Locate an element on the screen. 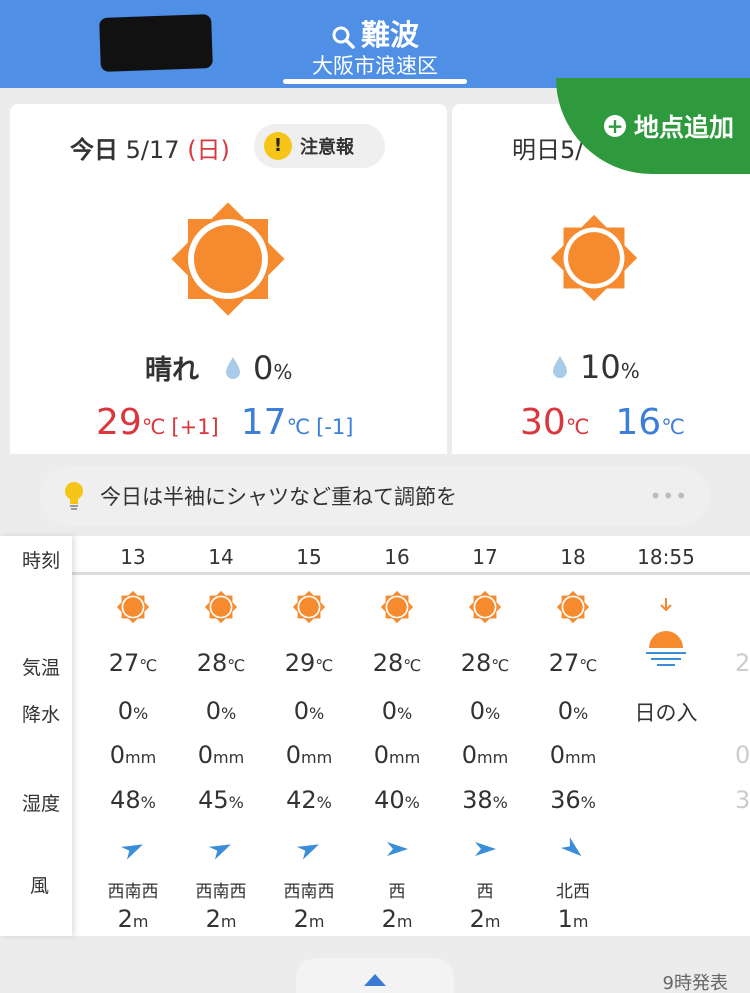  today-low-diff: [-1] is located at coordinates (335, 427).